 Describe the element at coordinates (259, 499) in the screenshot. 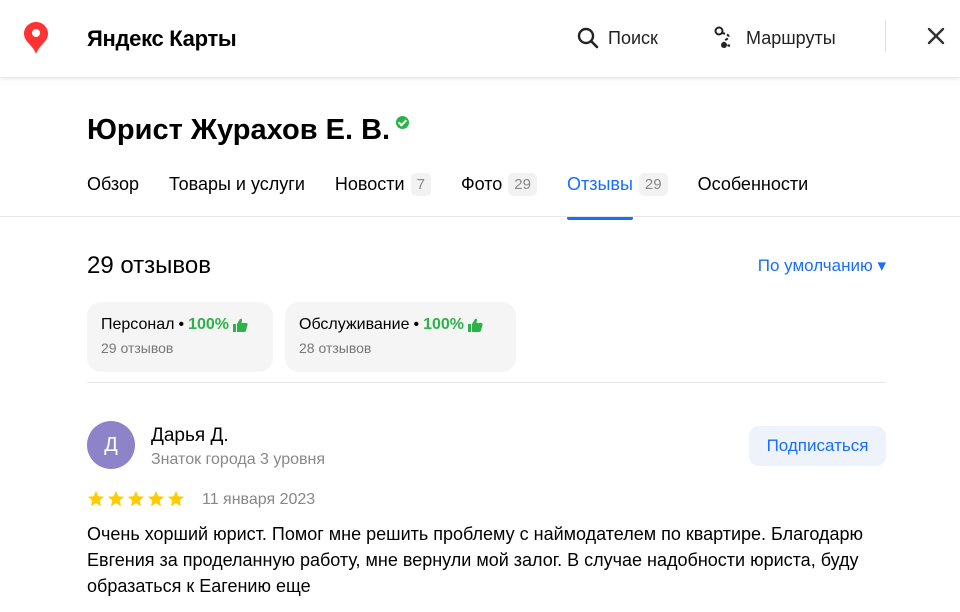

I see `review-date: 11 января 2023` at that location.